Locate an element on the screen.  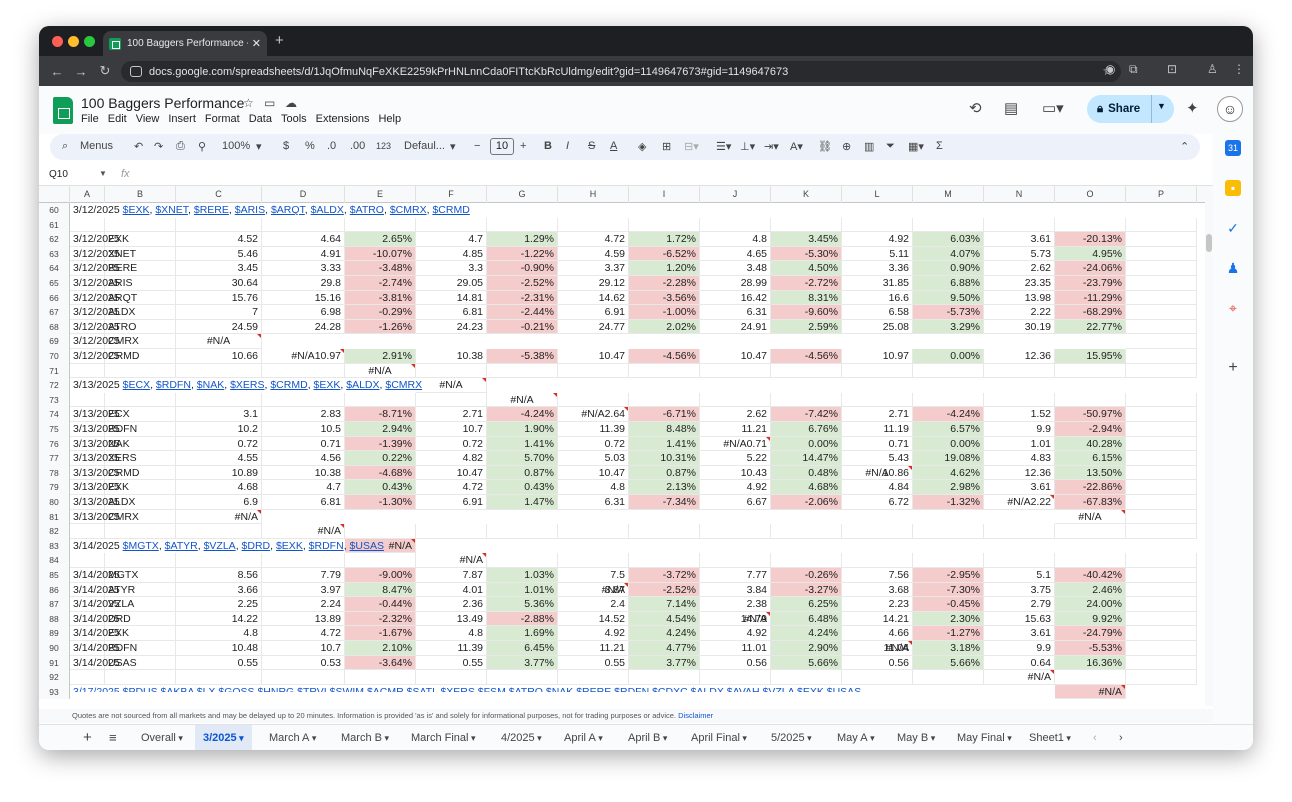
cell: 0.87% is located at coordinates (522, 473).